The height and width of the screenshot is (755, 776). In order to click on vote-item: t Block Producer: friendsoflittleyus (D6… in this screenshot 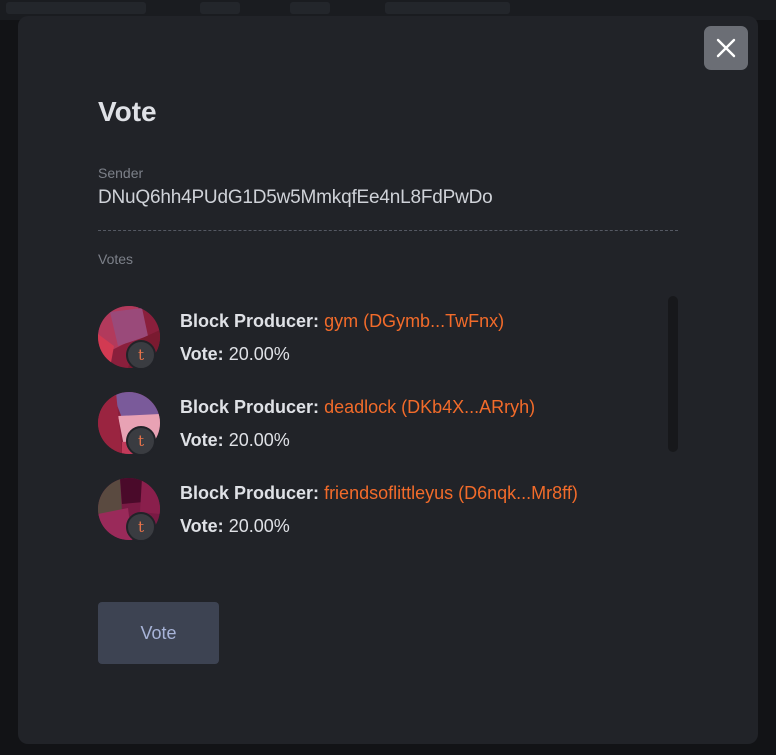, I will do `click(378, 505)`.